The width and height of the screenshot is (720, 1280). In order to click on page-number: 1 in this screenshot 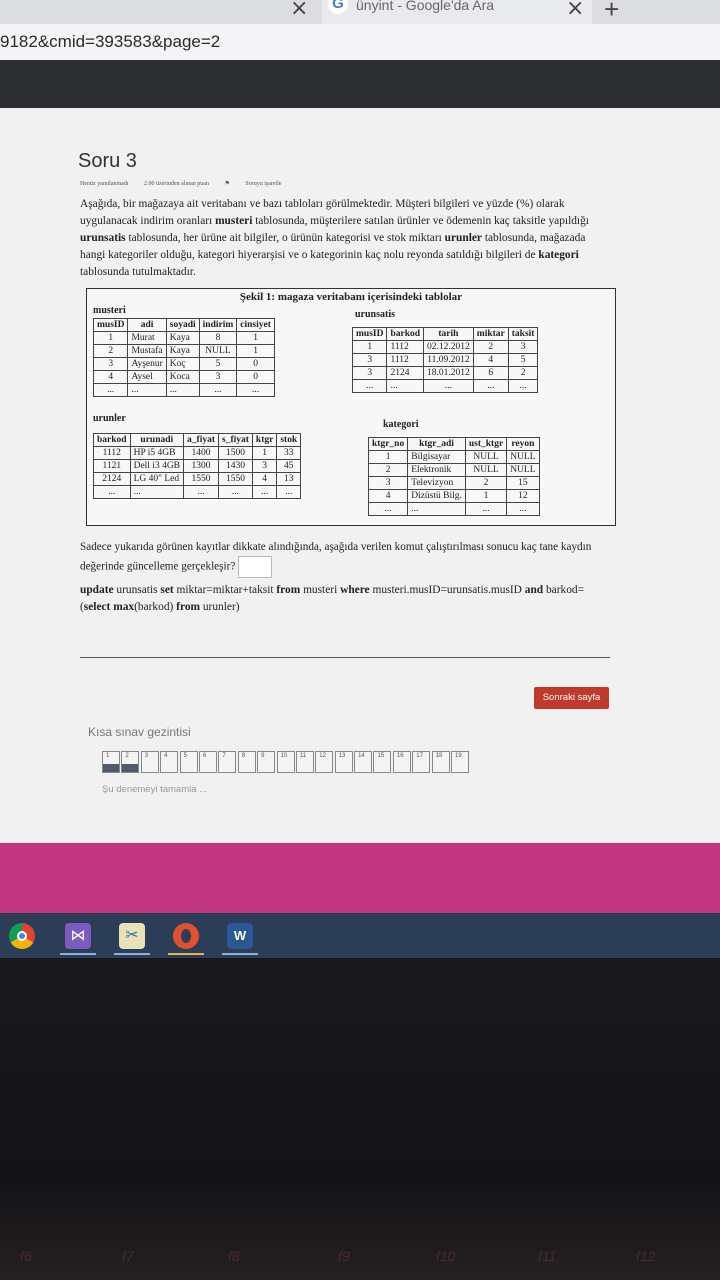, I will do `click(108, 756)`.